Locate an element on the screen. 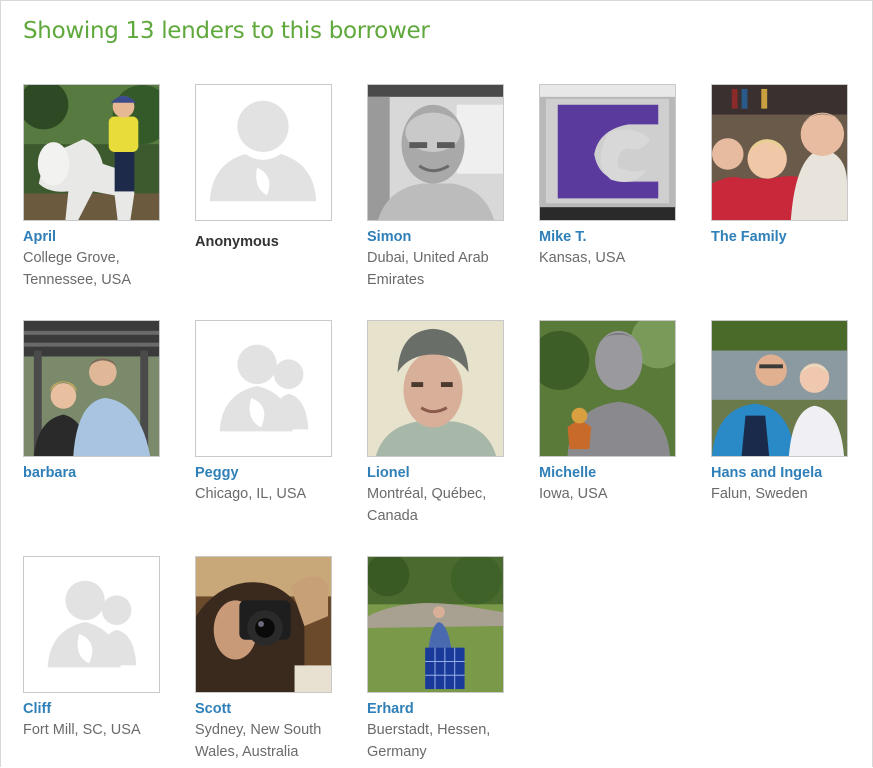  lender-card-lionel: Lionel Montréal, Québec, Canada is located at coordinates (442, 423).